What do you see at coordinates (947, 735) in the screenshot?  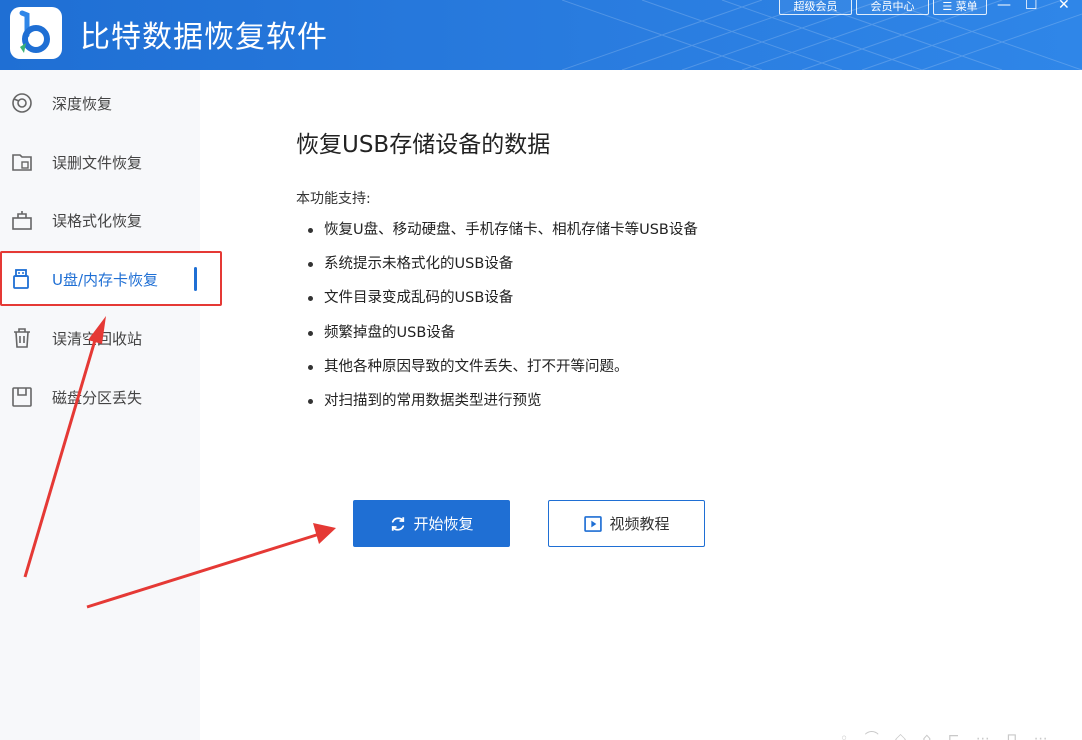 I see `watermark: ◦ ⌒ ◇ ⌂ ⊏ ⋯ ⊓ ⋯` at bounding box center [947, 735].